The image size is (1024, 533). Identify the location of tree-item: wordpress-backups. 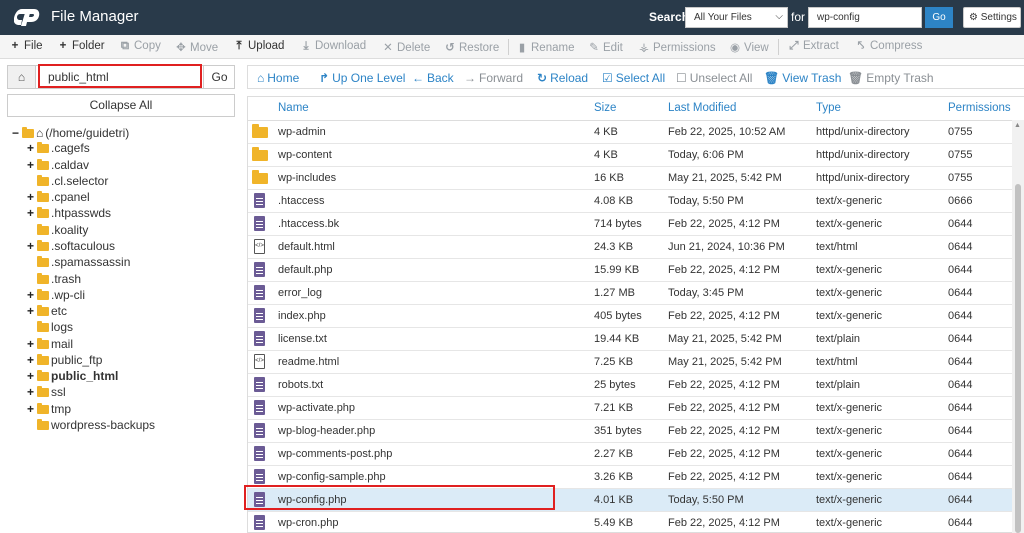
(91, 425).